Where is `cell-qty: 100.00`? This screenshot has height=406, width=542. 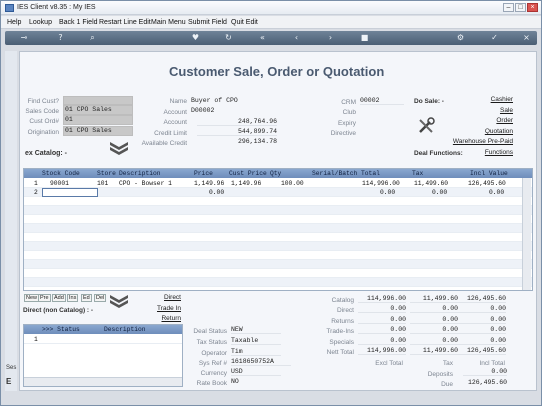
cell-qty: 100.00 is located at coordinates (292, 183).